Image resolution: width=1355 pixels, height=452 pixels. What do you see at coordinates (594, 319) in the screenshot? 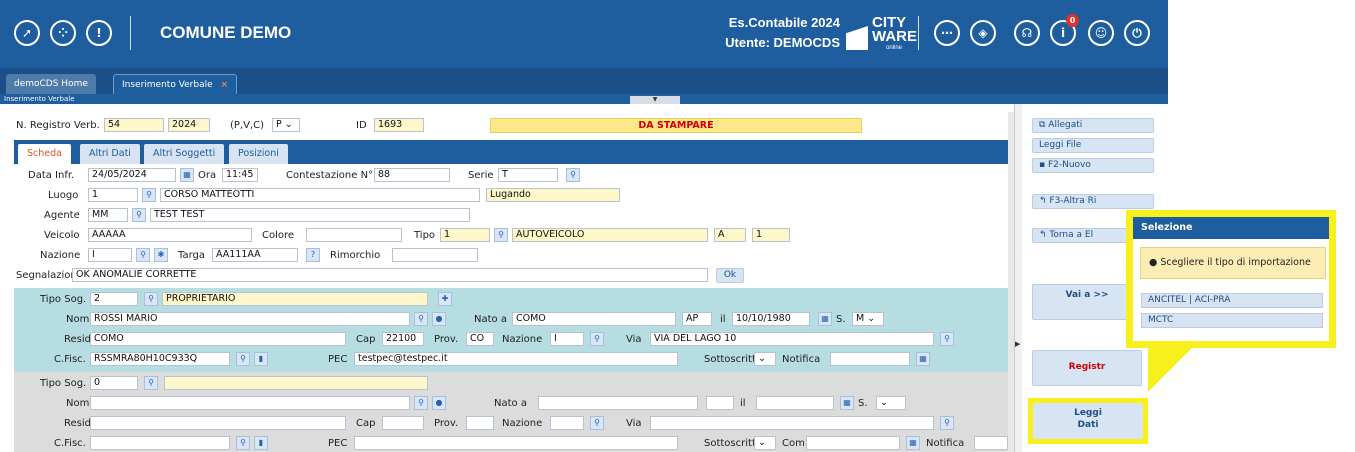
I see `nato-a-field: COMO` at bounding box center [594, 319].